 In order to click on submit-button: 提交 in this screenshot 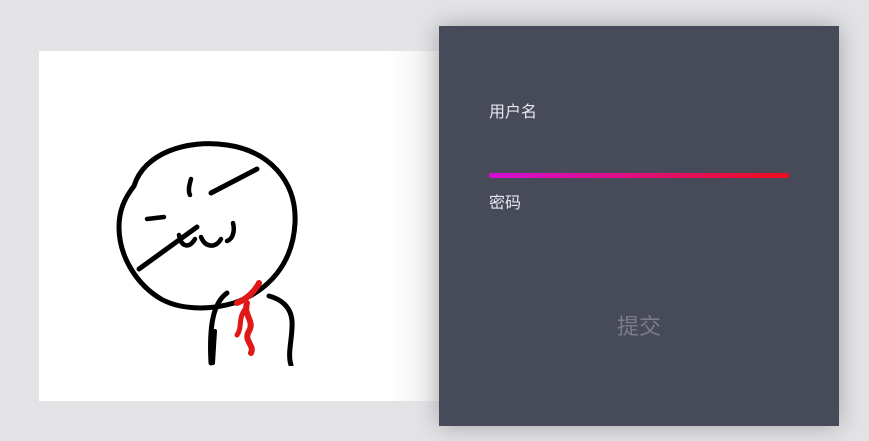, I will do `click(639, 328)`.